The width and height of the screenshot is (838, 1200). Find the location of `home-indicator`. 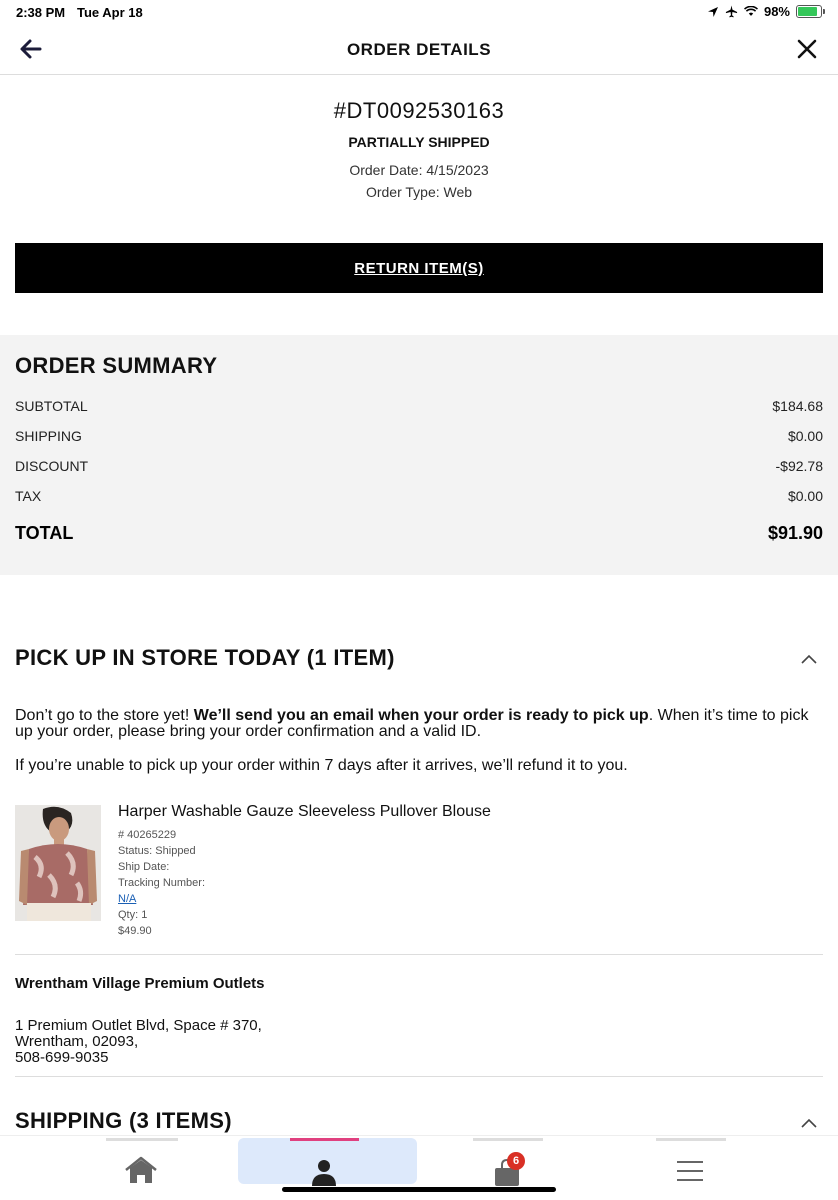

home-indicator is located at coordinates (419, 1189).